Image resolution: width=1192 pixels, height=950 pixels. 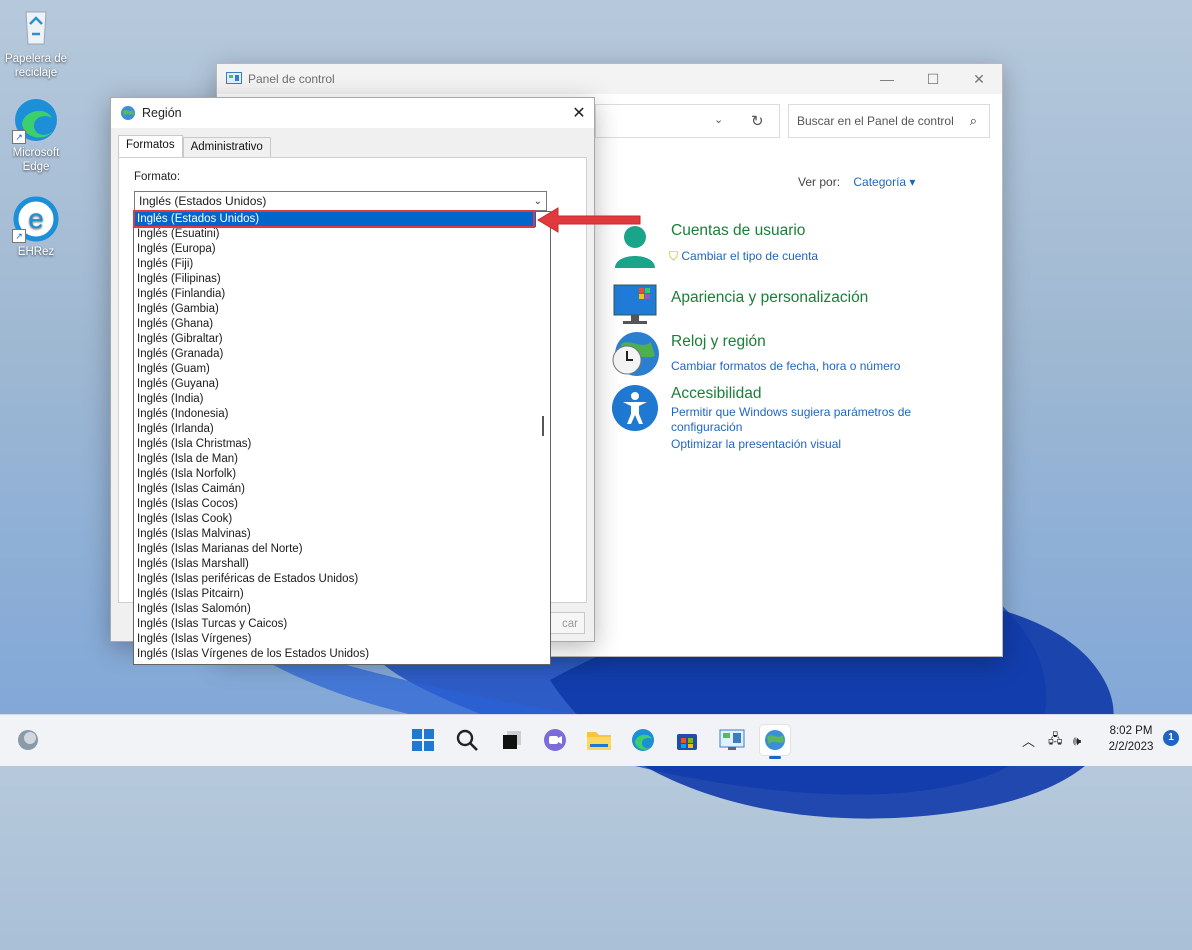 What do you see at coordinates (36, 66) in the screenshot?
I see `desktop-icon-label: Papelera de reciclaje` at bounding box center [36, 66].